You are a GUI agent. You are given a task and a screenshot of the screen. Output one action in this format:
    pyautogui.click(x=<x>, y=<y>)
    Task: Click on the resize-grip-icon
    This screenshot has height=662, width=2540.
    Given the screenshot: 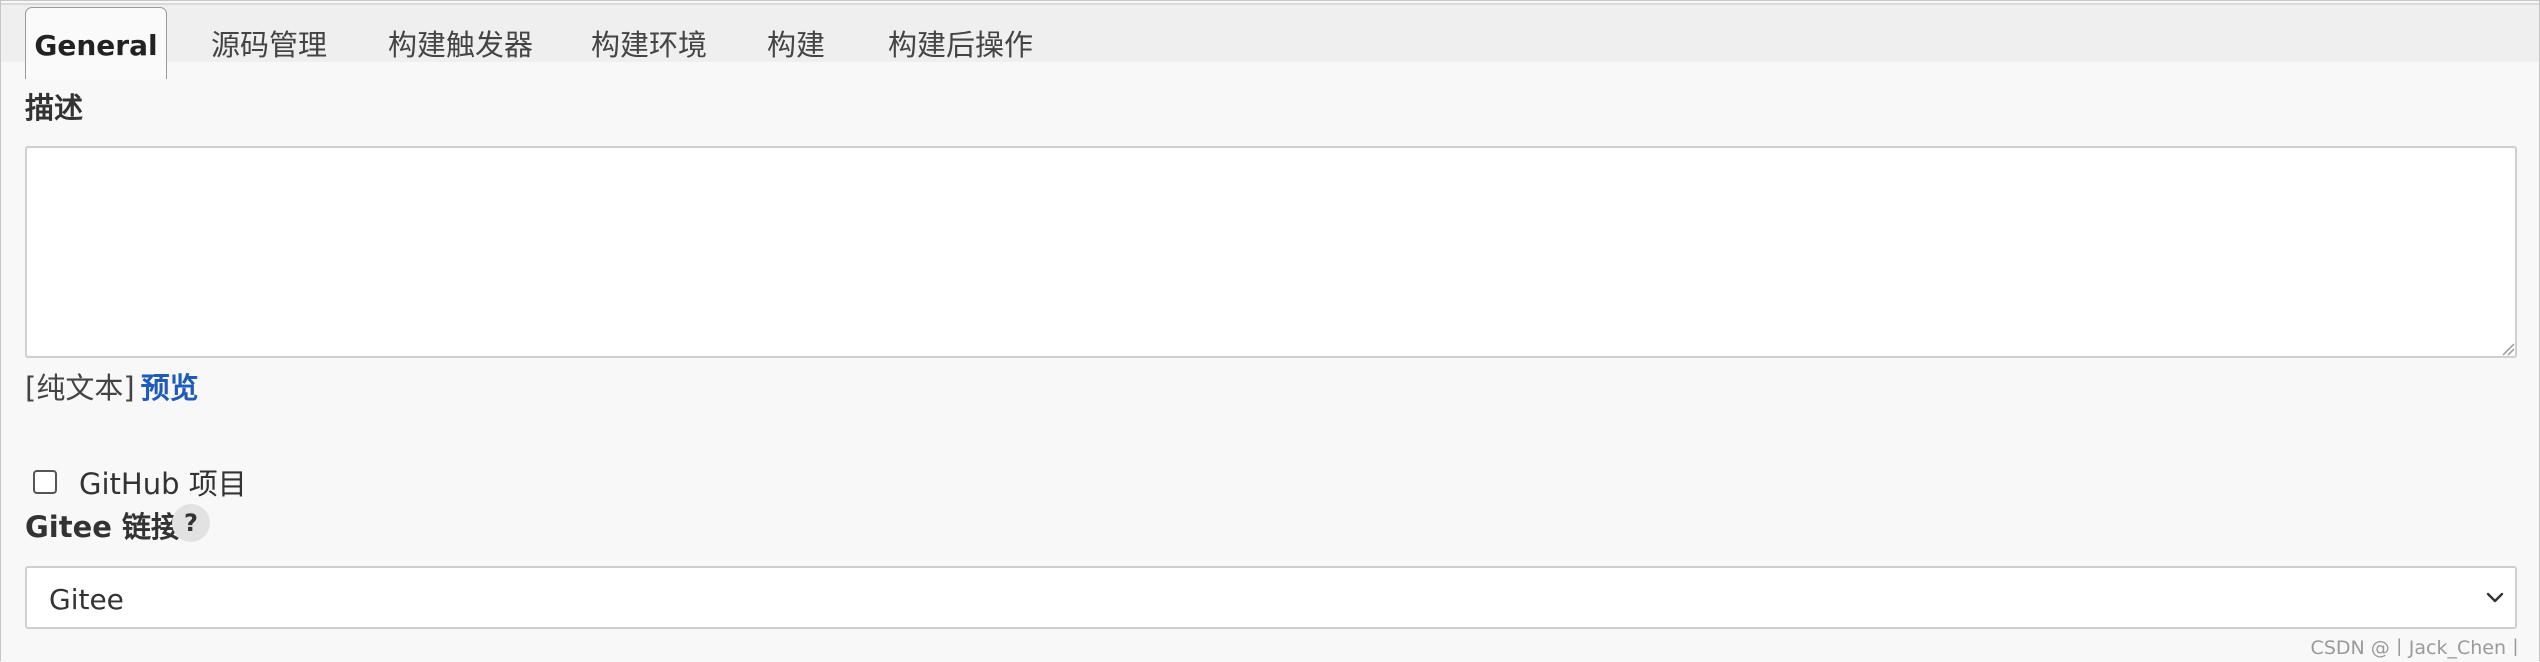 What is the action you would take?
    pyautogui.click(x=2508, y=349)
    